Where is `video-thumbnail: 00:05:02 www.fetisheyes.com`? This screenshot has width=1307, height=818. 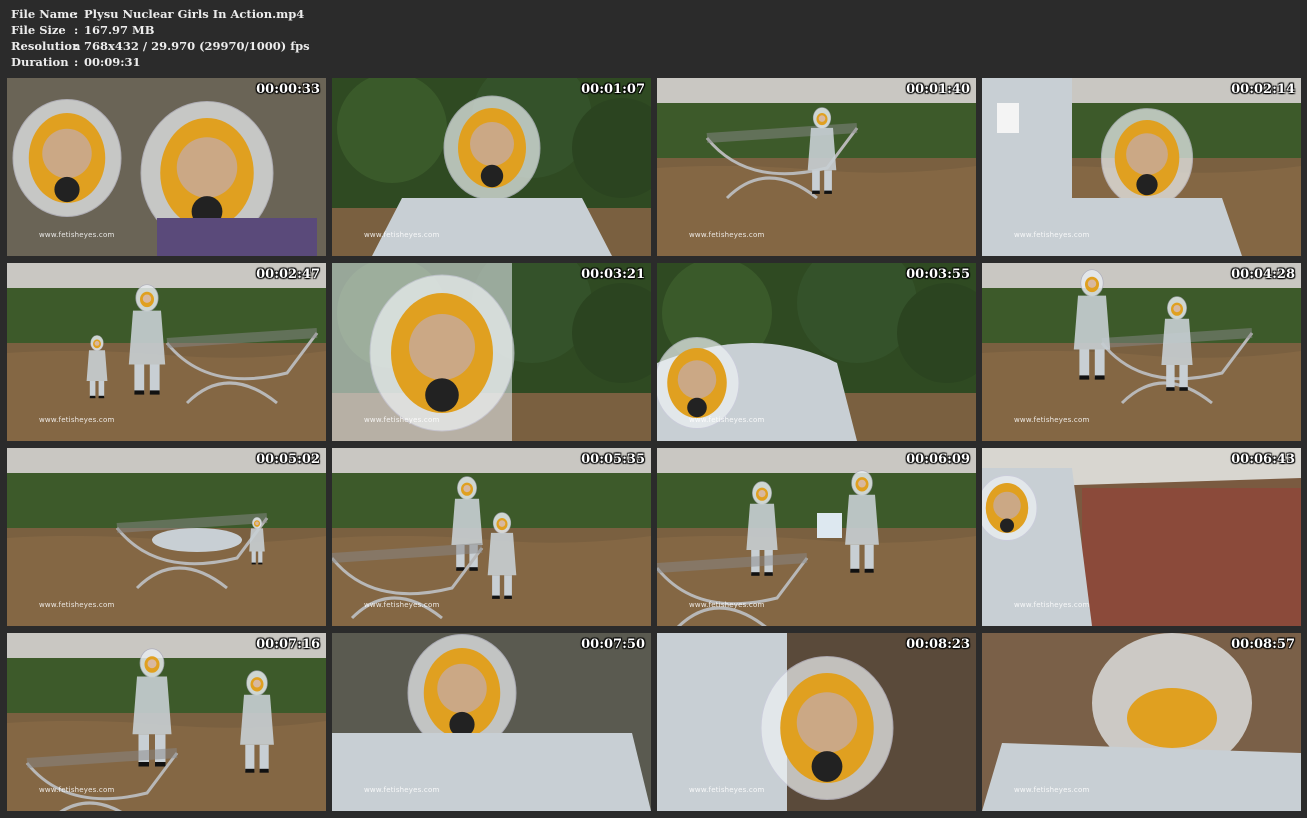
video-thumbnail: 00:05:02 www.fetisheyes.com is located at coordinates (166, 537).